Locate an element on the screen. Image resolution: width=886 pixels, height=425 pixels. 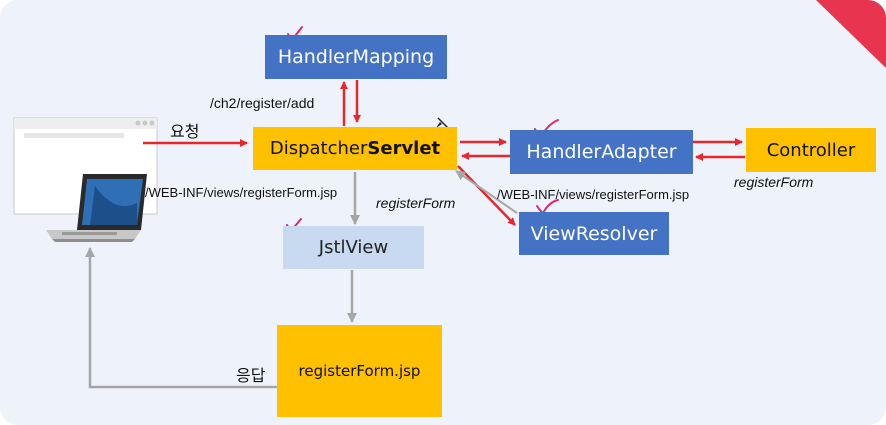
jstl-view-label: JstlView is located at coordinates (353, 247).